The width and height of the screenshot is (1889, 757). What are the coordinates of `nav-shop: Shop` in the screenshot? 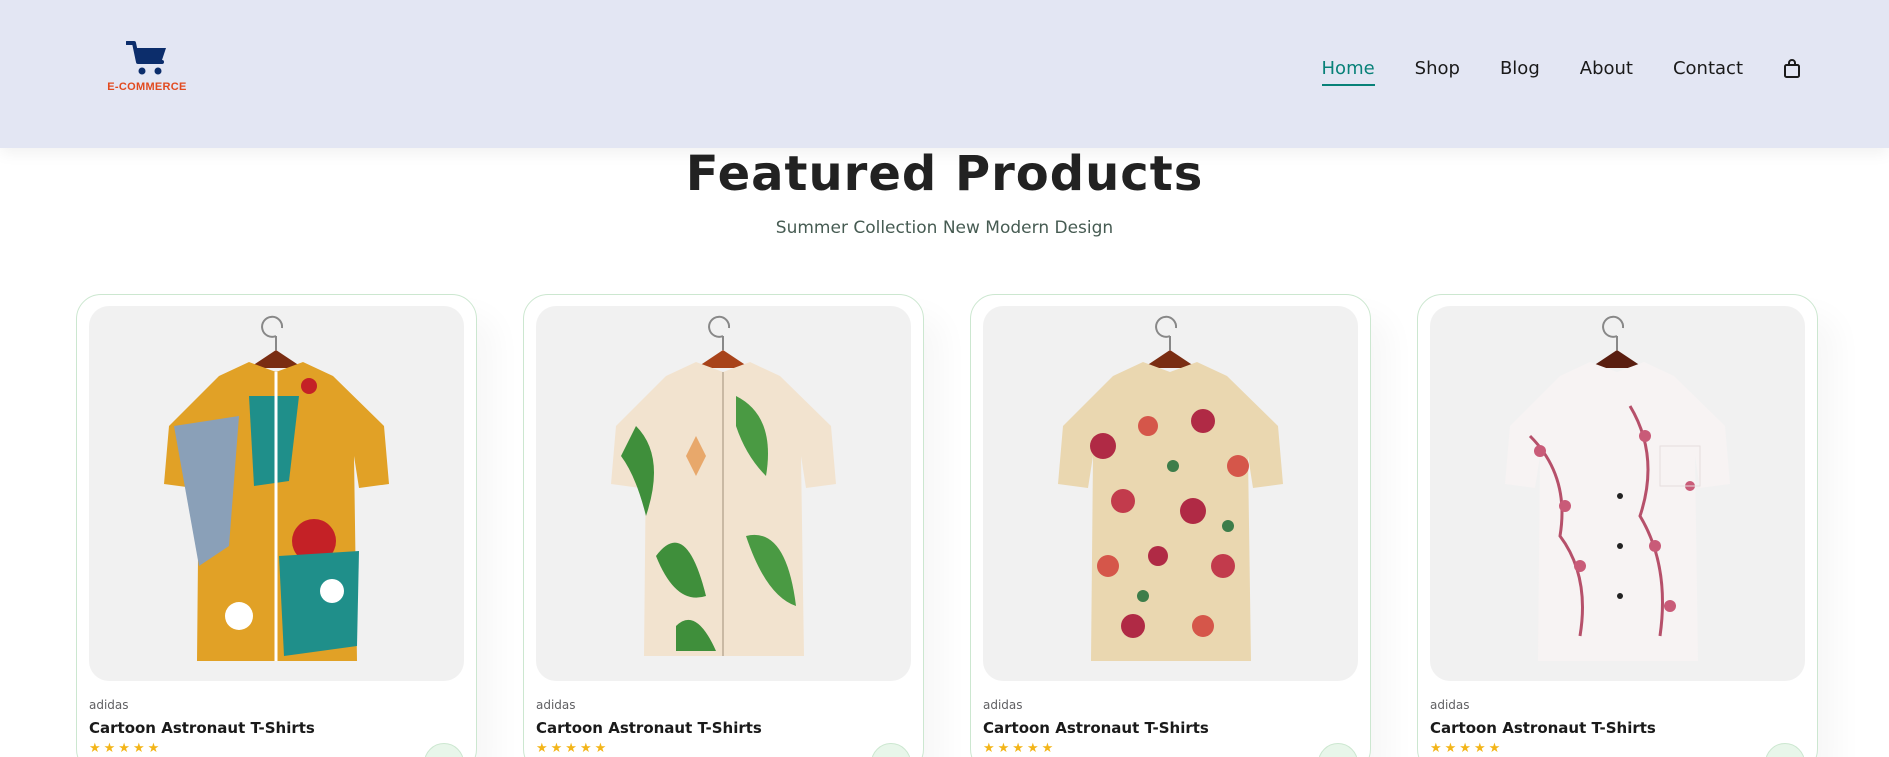 It's located at (1437, 69).